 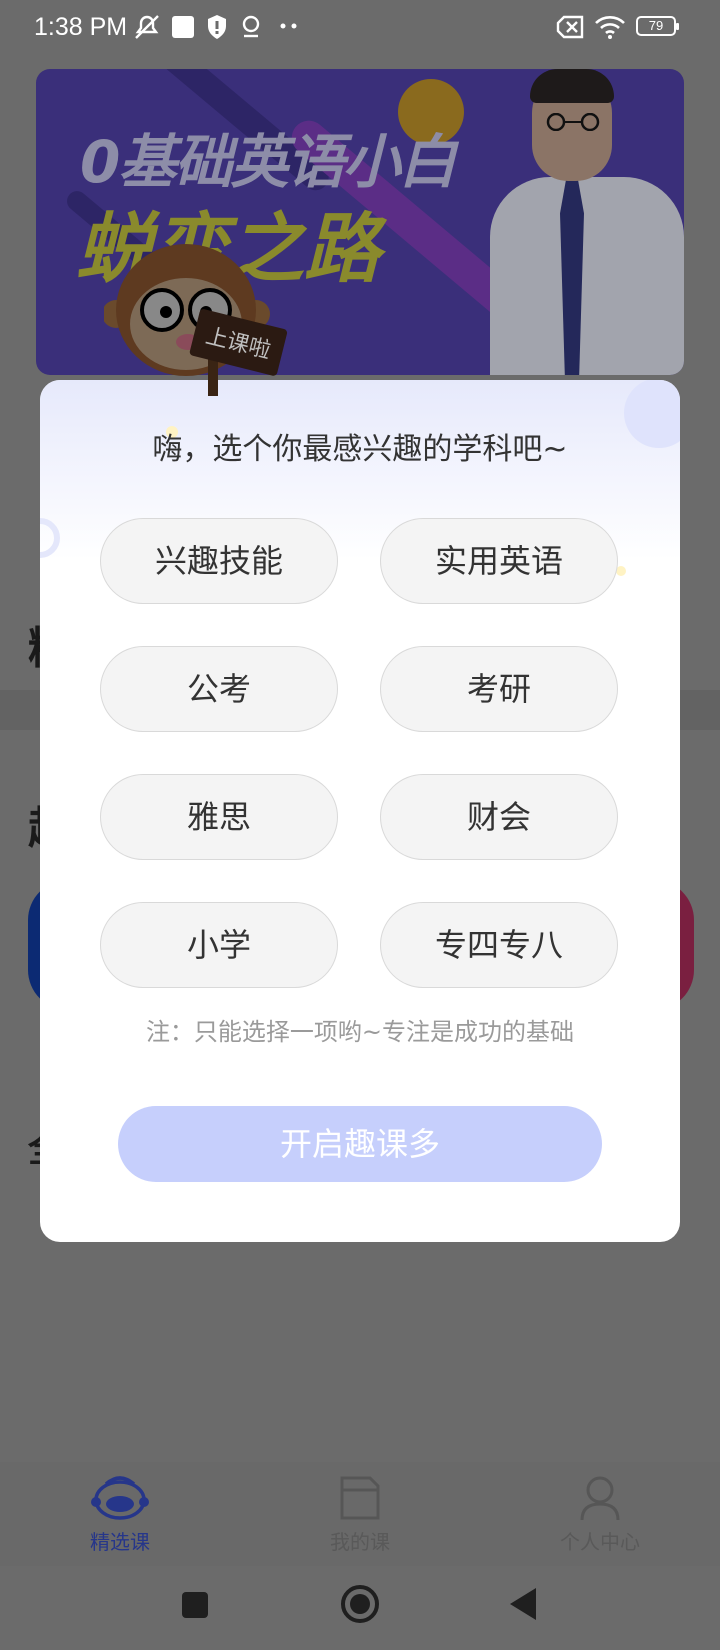 I want to click on wifi-icon, so click(x=610, y=27).